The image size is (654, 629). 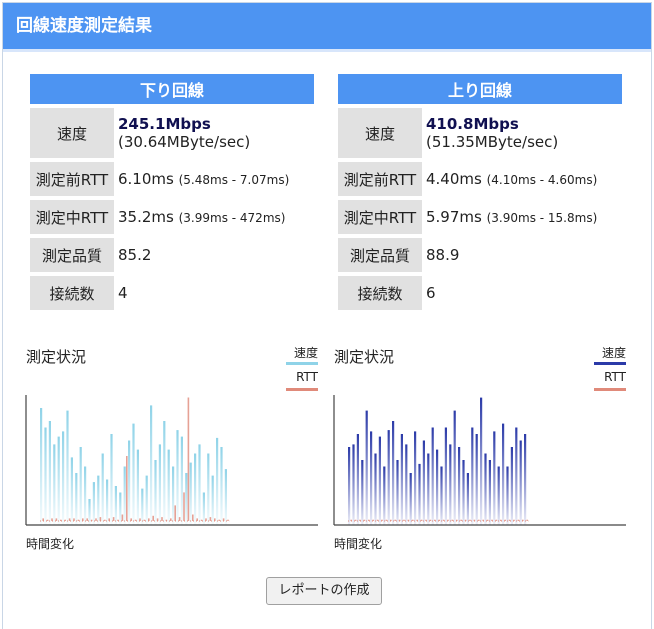 I want to click on download-rtt-before-range: (5.48ms - 7.07ms), so click(x=234, y=180).